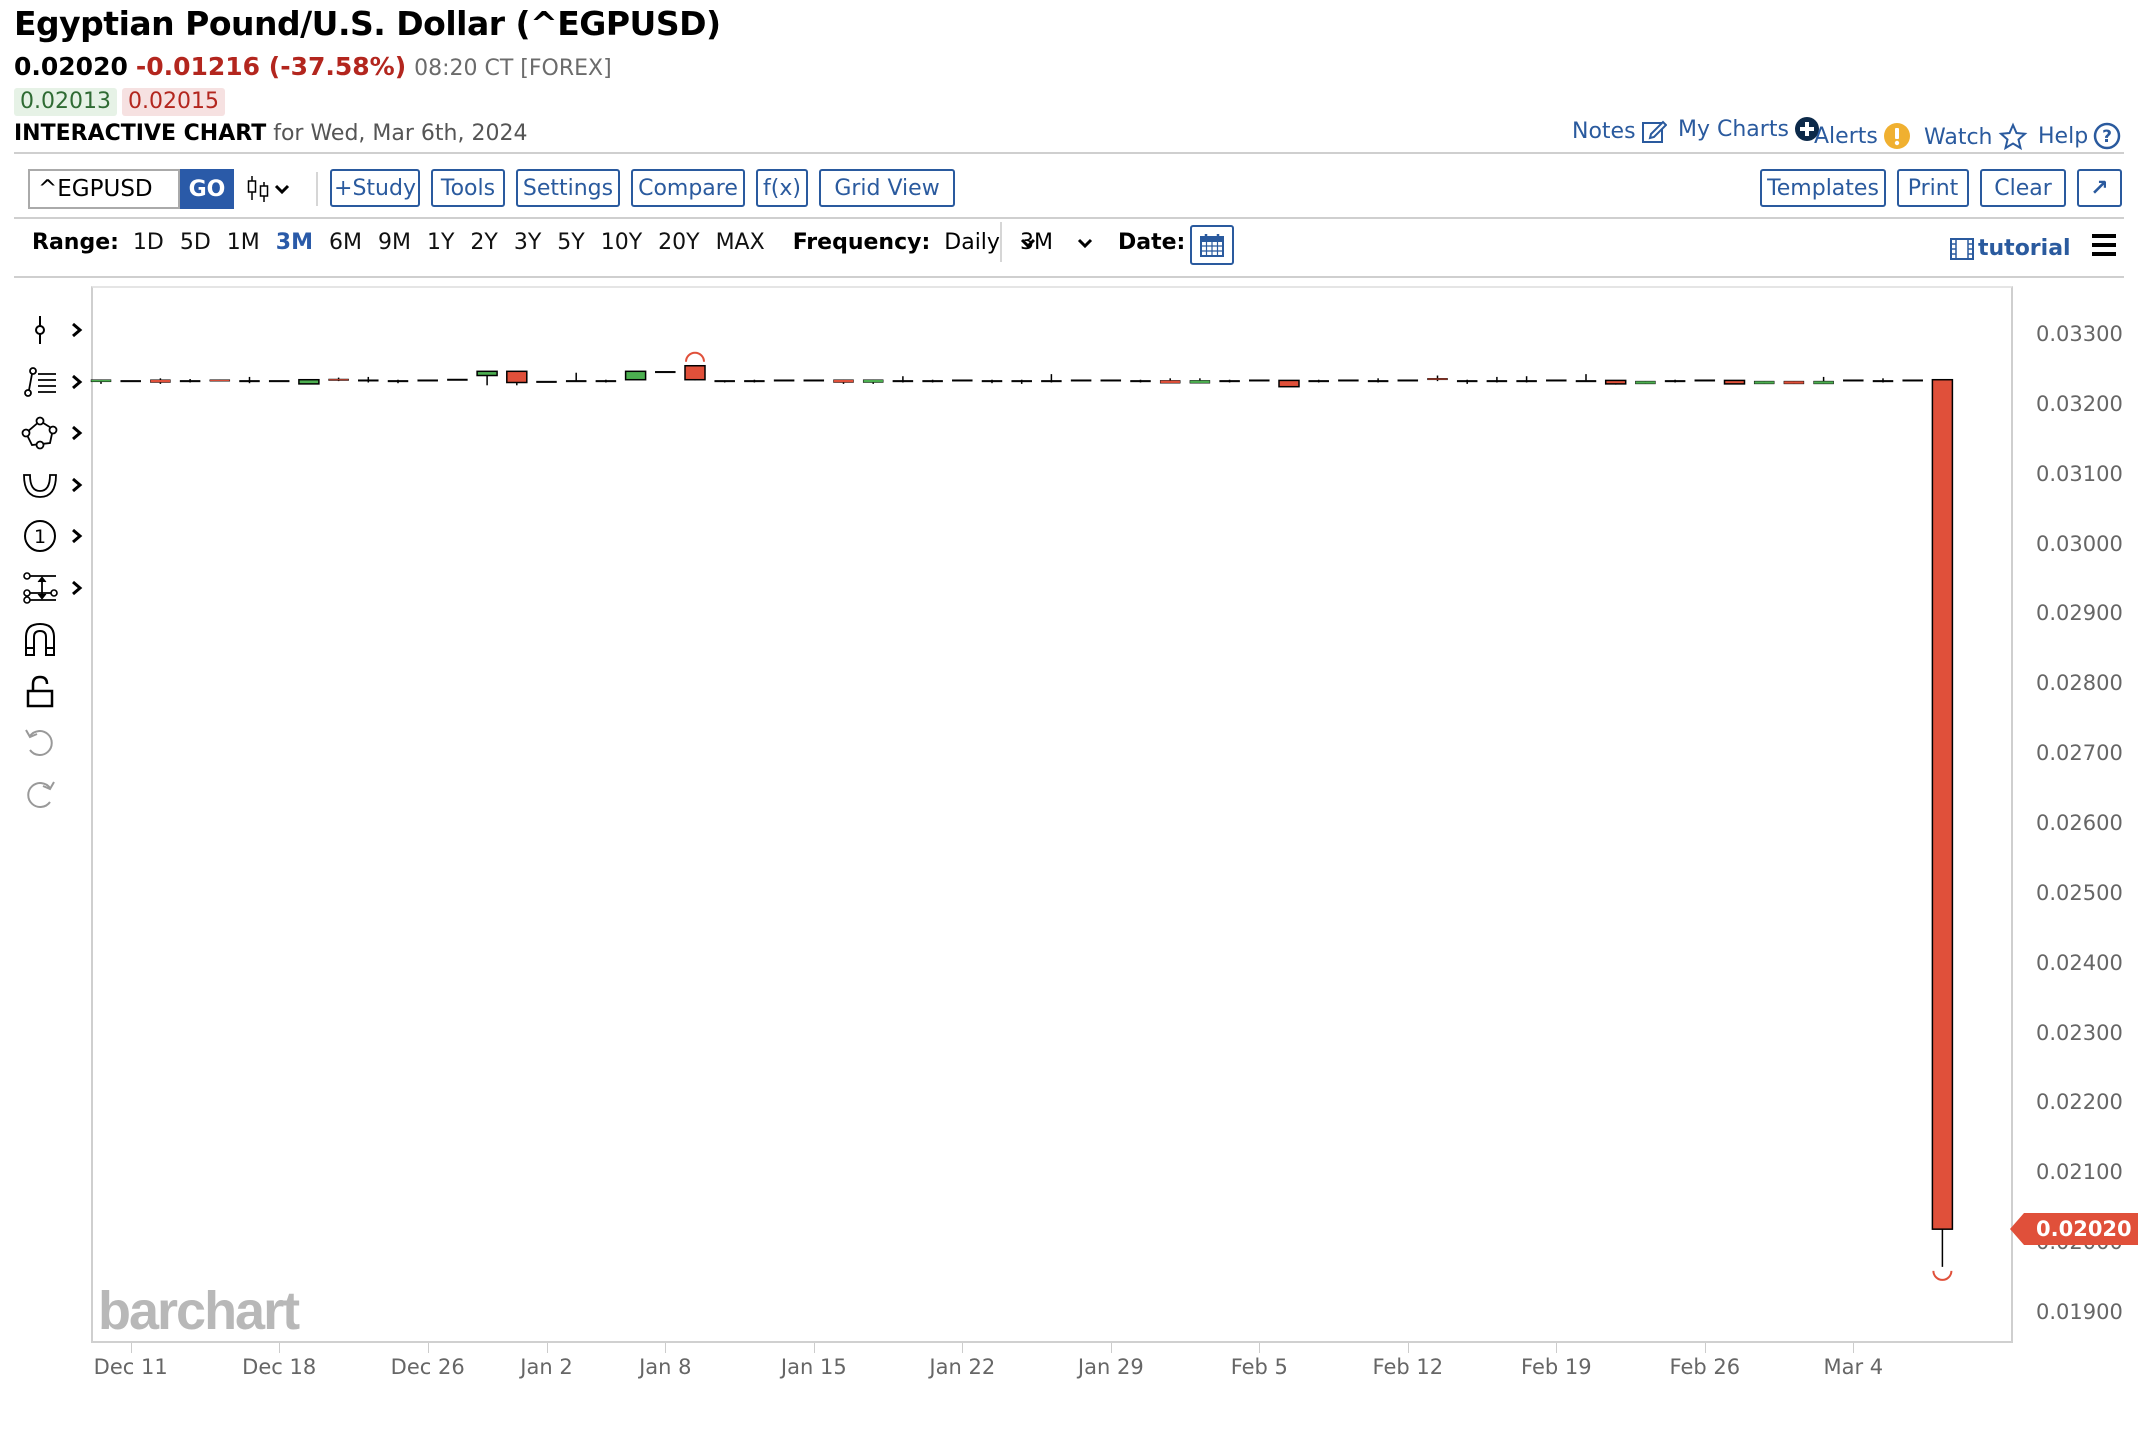 The image size is (2138, 1430). Describe the element at coordinates (2079, 403) in the screenshot. I see `y-tick-label: 0.03200` at that location.